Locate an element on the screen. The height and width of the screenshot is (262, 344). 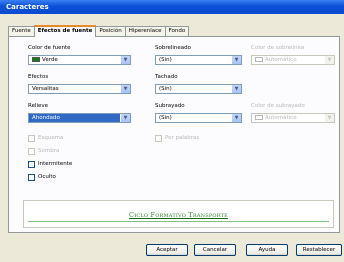
outline-checkbox is located at coordinates (31, 138).